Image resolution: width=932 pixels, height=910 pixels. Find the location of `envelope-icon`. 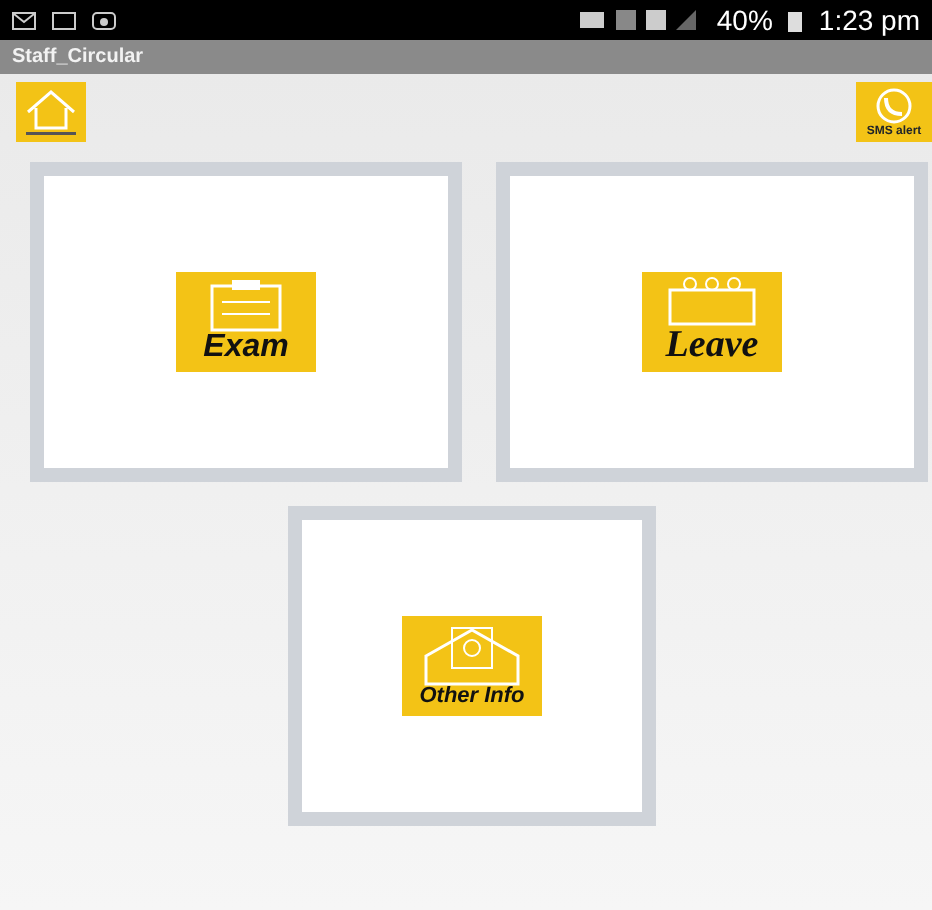

envelope-icon is located at coordinates (472, 656).